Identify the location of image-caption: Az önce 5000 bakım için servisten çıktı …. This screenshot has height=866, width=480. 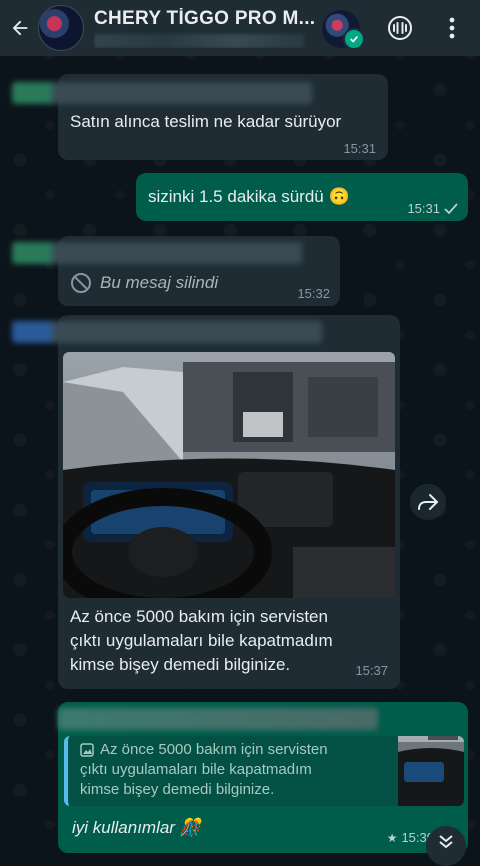
(201, 641).